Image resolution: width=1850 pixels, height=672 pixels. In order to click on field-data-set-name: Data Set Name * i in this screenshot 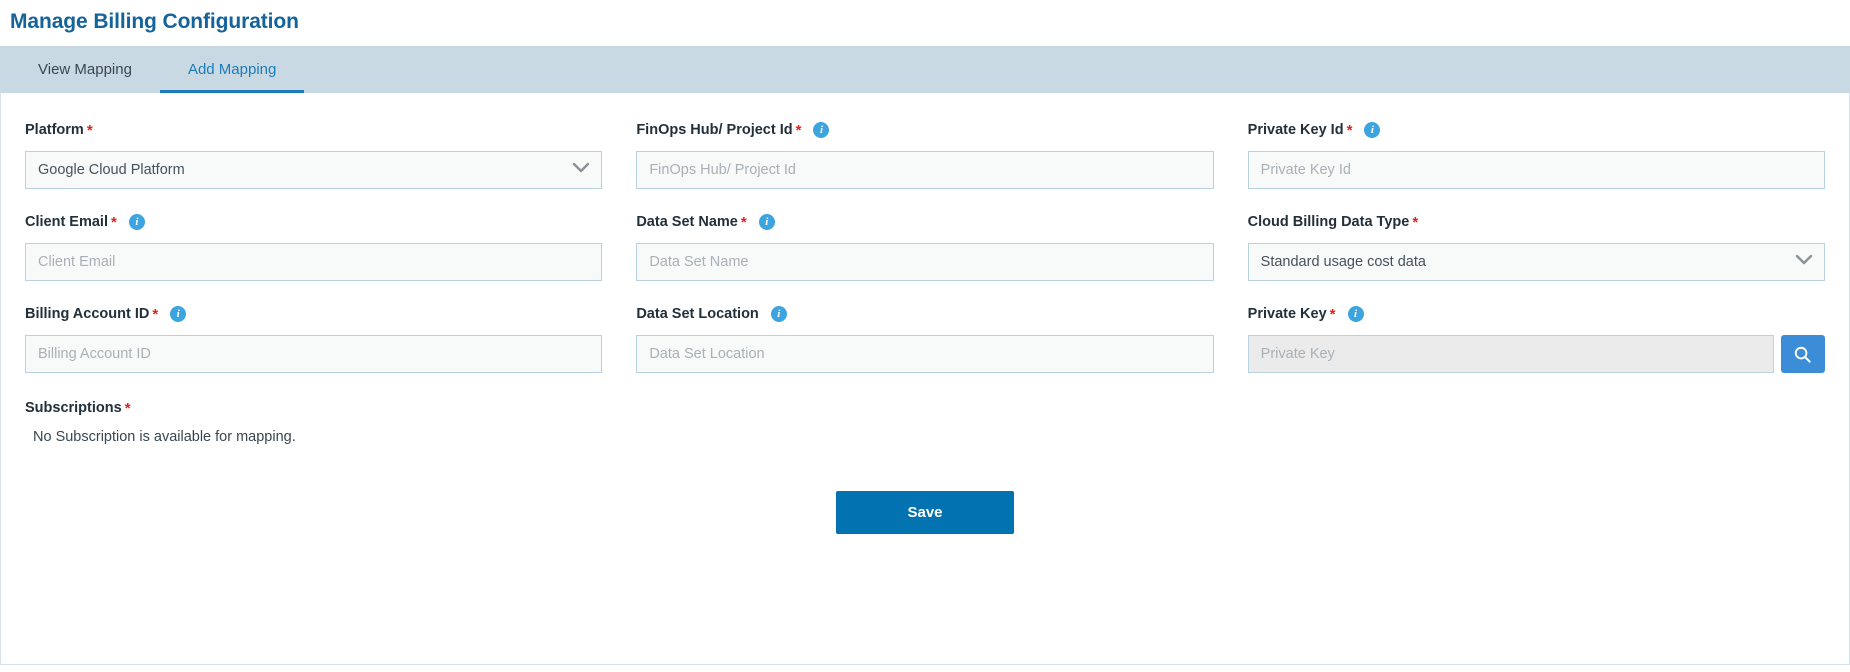, I will do `click(925, 255)`.